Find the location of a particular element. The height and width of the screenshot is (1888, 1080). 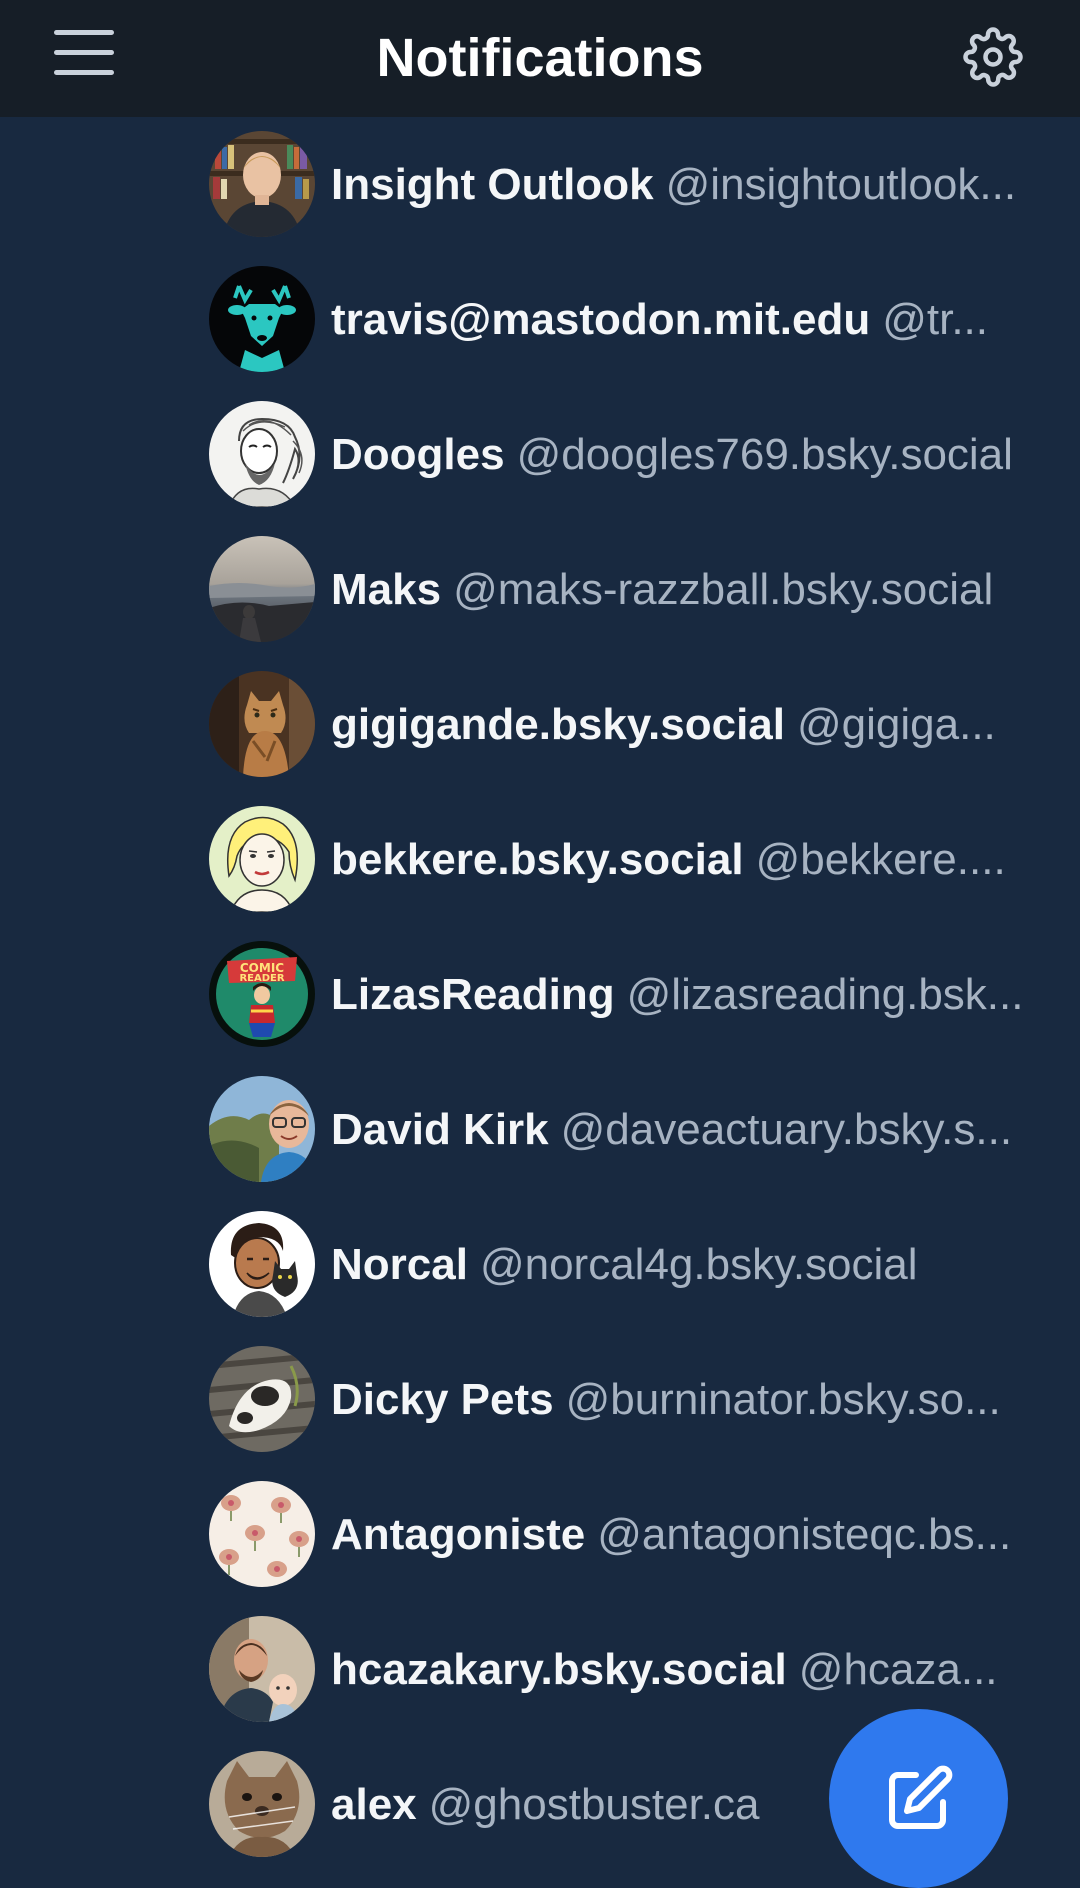

display-name: hcazakary.bsky.social is located at coordinates (559, 1669).